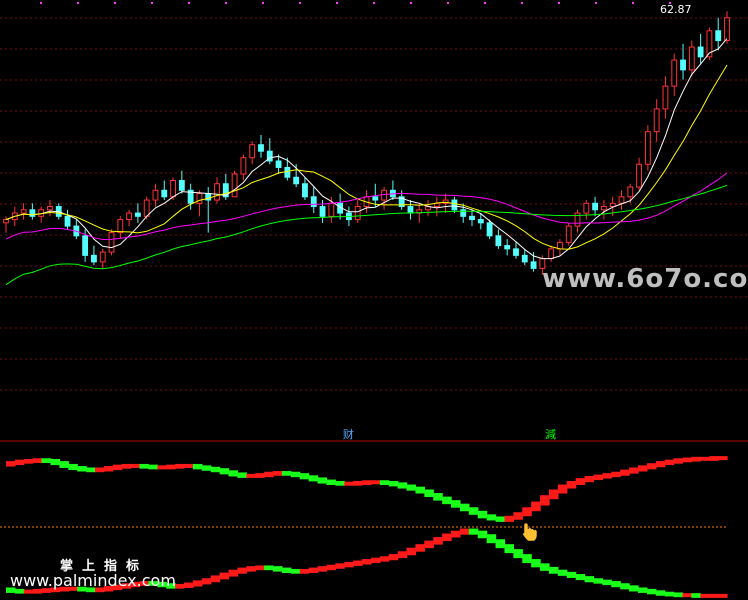  I want to click on watermark: www.6o7o.com, so click(645, 279).